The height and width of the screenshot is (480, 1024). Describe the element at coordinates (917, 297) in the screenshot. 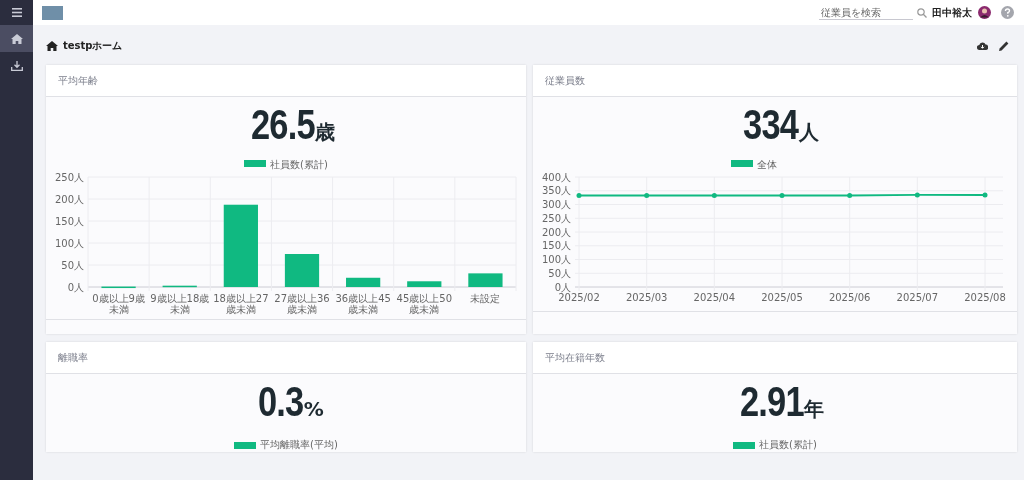

I see `date-label: 2025/07` at that location.